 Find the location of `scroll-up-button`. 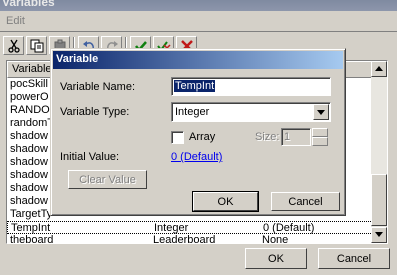

scroll-up-button is located at coordinates (379, 69).